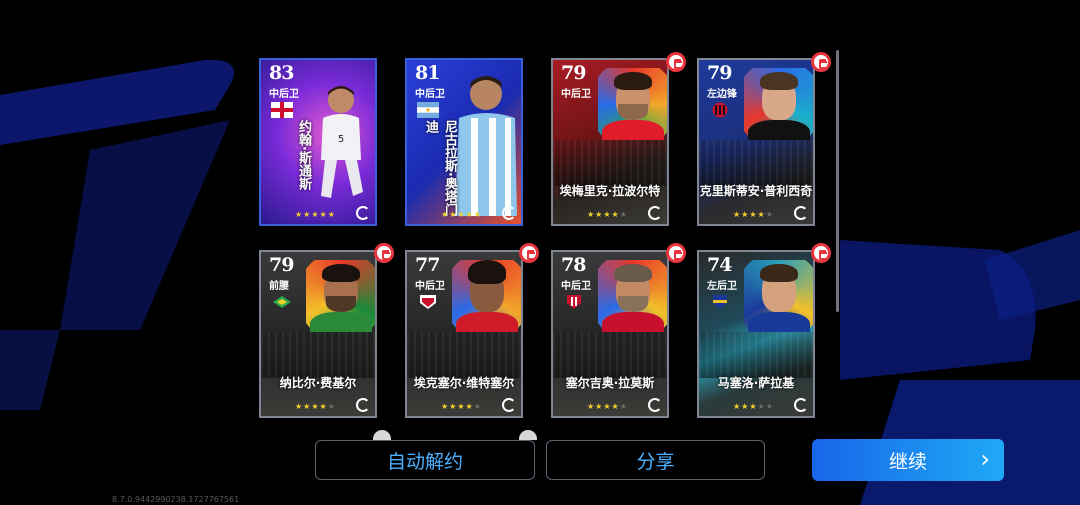 This screenshot has height=505, width=1080. What do you see at coordinates (279, 286) in the screenshot?
I see `card-position: 前腰` at bounding box center [279, 286].